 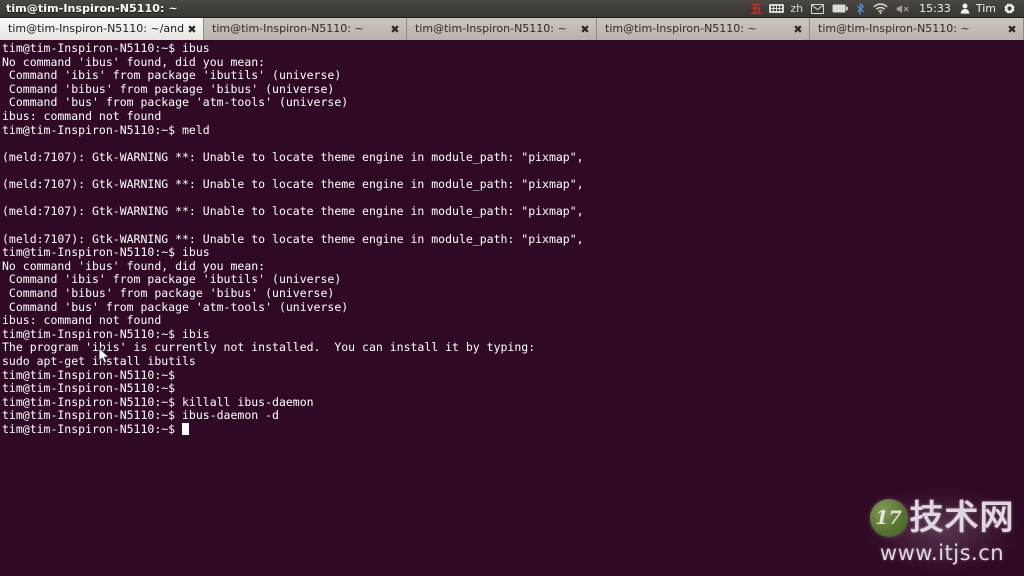 I want to click on gear-icon, so click(x=1009, y=9).